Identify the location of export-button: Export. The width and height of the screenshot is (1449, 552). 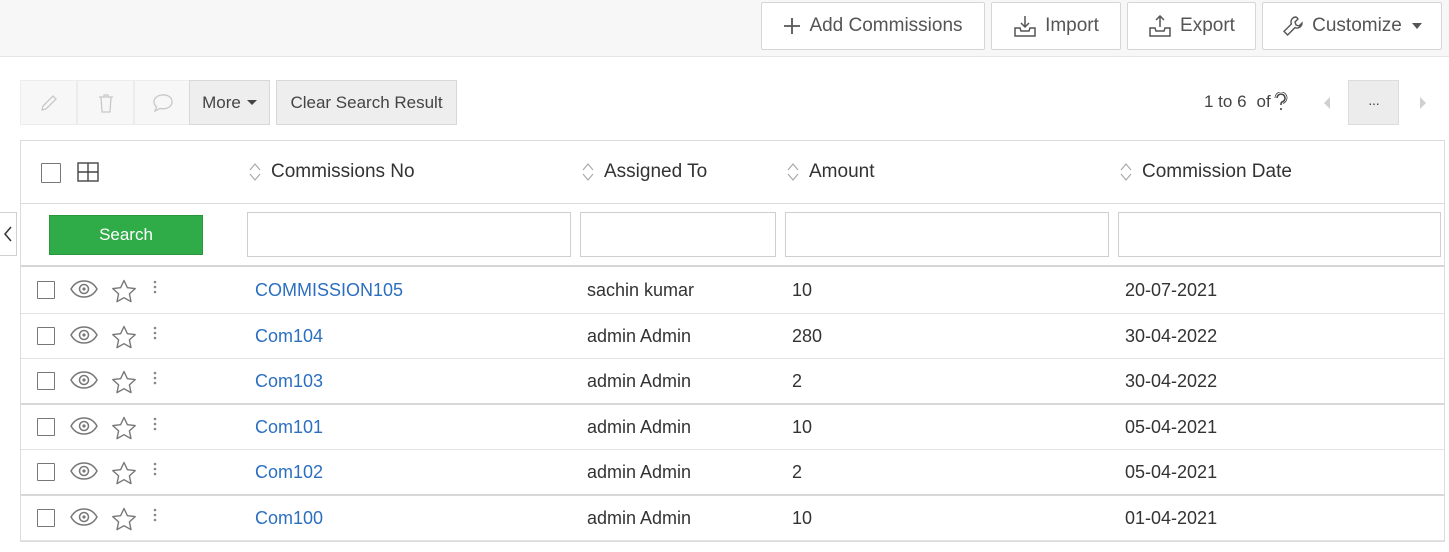
(1191, 26).